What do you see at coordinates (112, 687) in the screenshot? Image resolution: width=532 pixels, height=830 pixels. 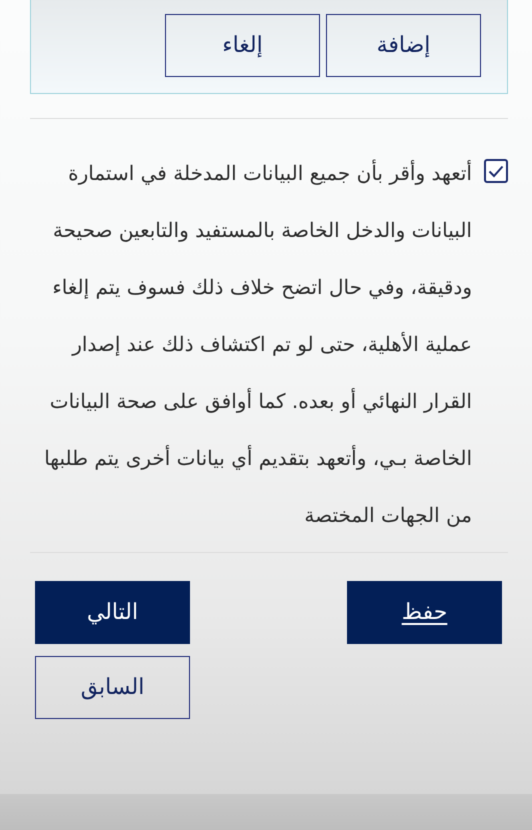 I see `previous-button: السابق` at bounding box center [112, 687].